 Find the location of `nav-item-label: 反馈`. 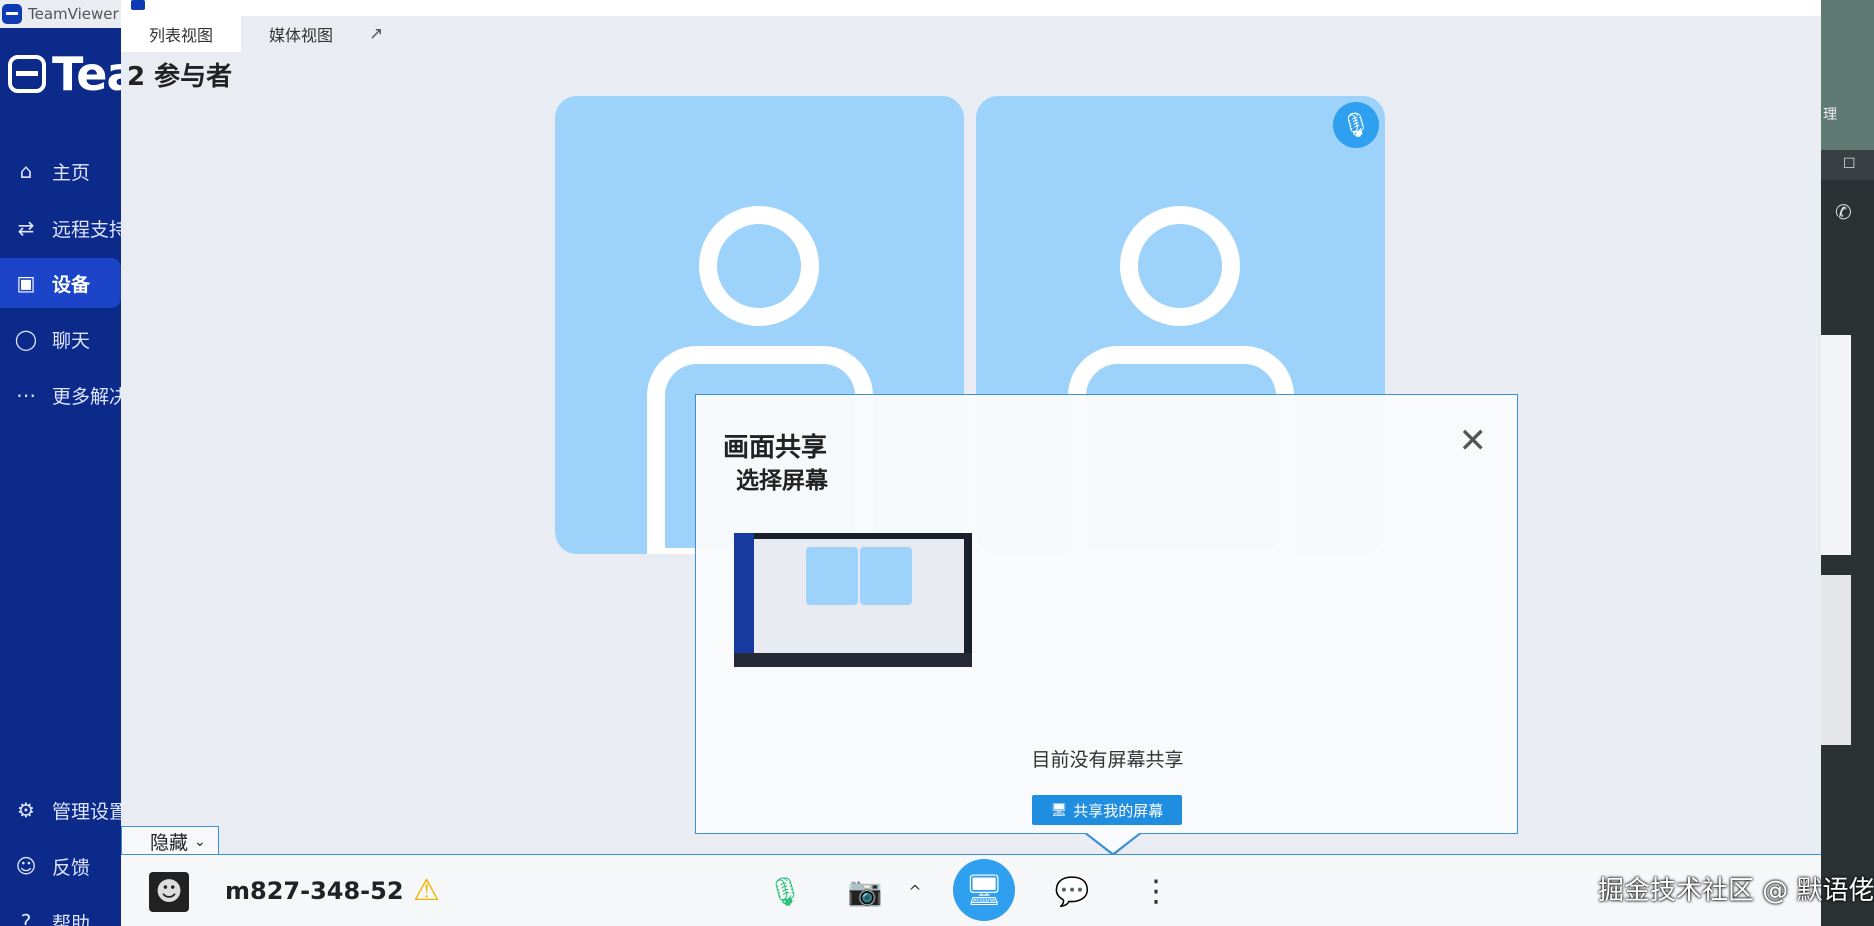

nav-item-label: 反馈 is located at coordinates (71, 867).